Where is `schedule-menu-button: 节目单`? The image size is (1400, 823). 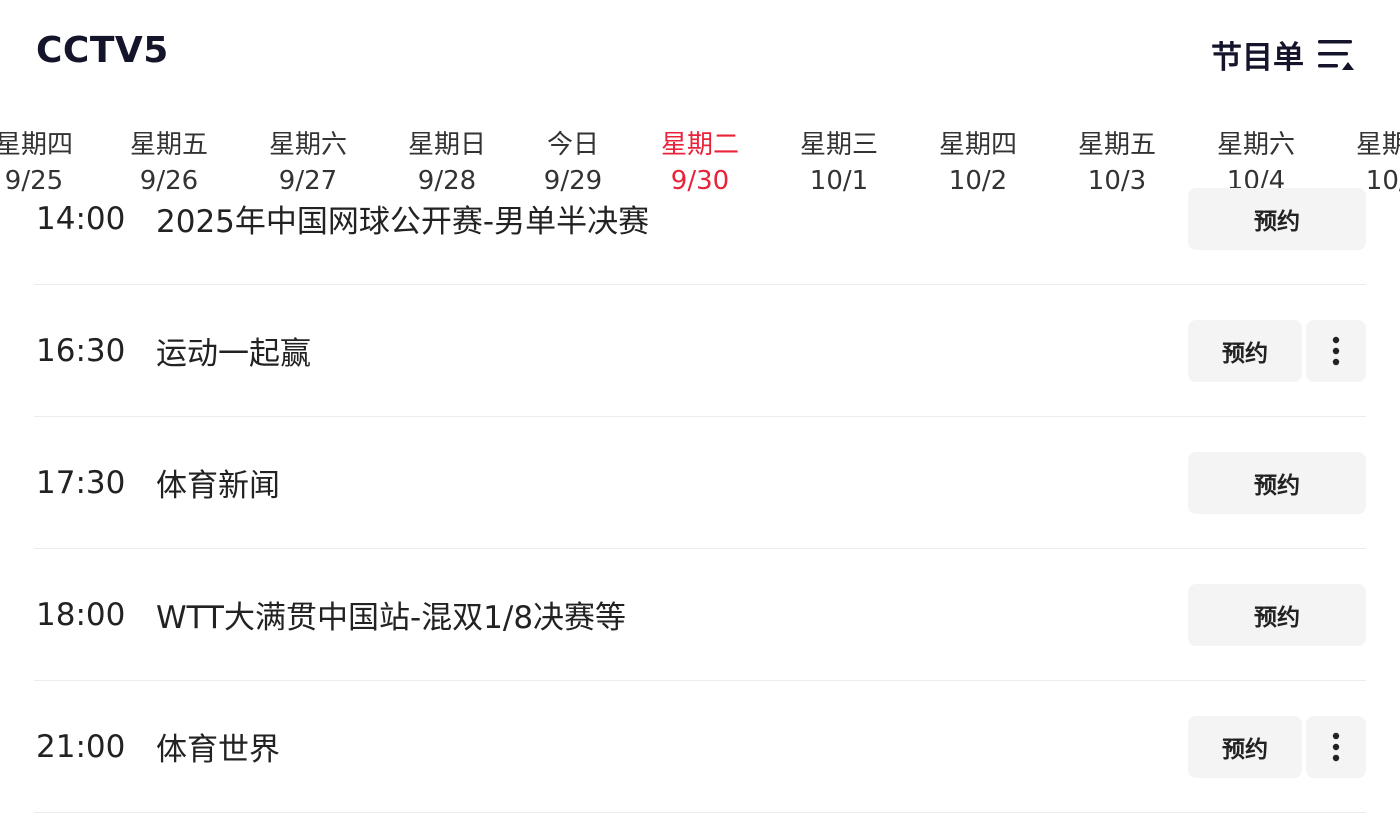 schedule-menu-button: 节目单 is located at coordinates (1283, 54).